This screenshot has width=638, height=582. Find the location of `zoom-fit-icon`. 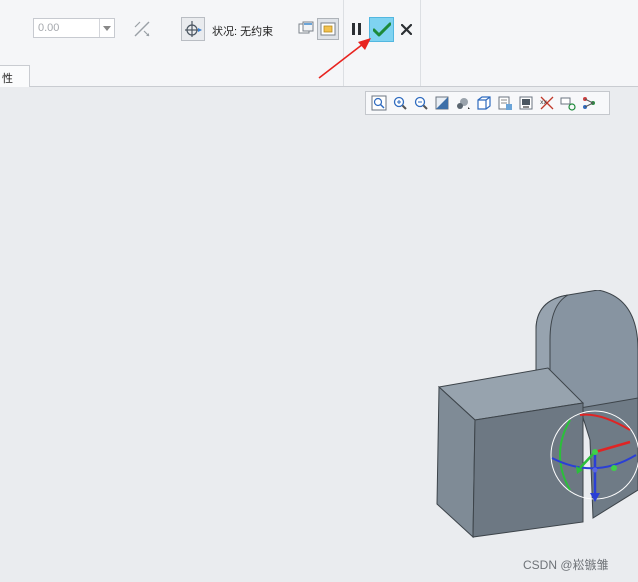

zoom-fit-icon is located at coordinates (379, 103).